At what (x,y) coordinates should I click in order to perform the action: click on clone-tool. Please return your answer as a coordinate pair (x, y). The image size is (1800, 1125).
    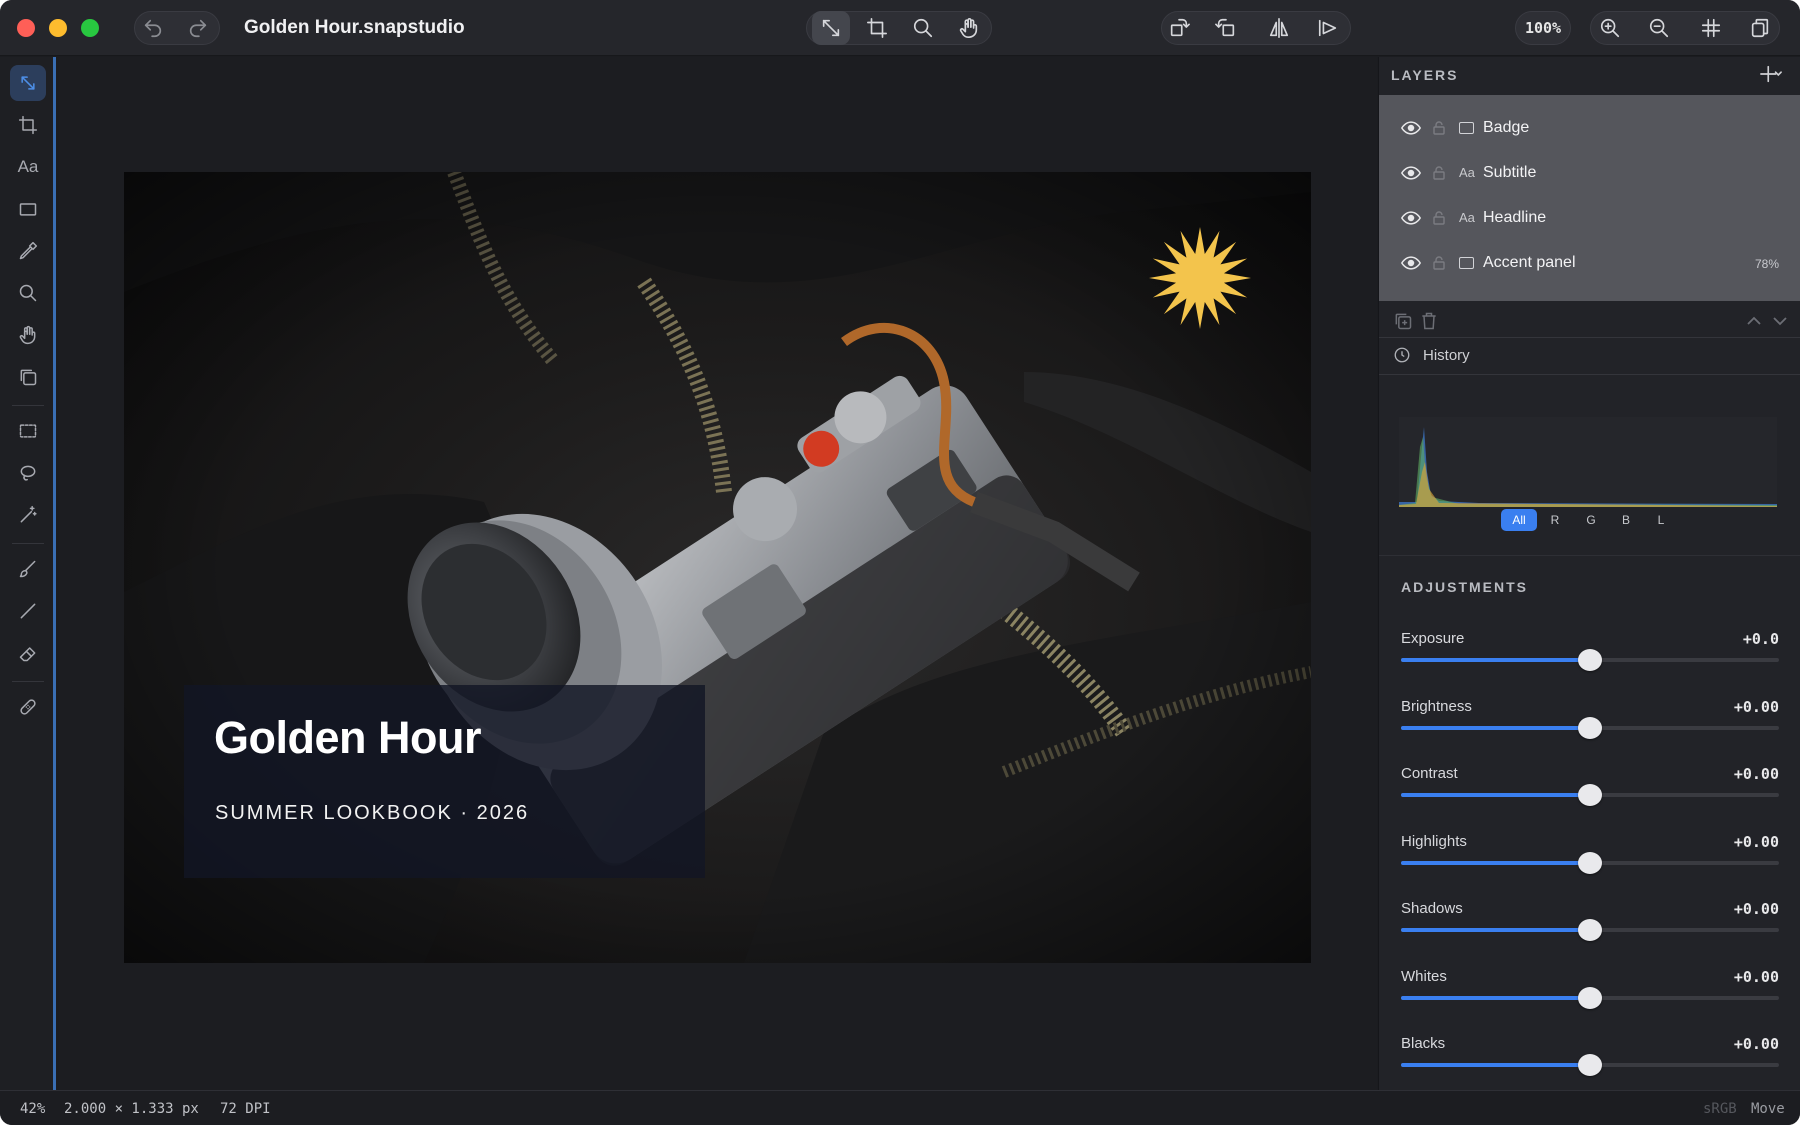
    Looking at the image, I should click on (28, 377).